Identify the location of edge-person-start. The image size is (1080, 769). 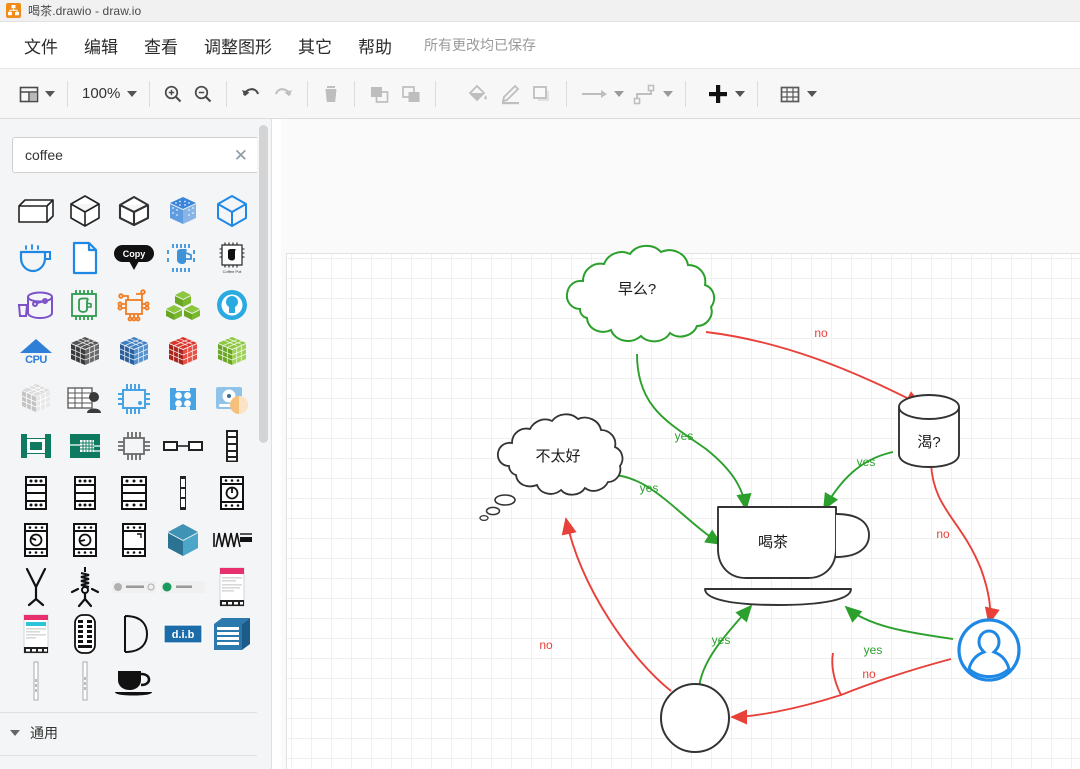
(841, 691).